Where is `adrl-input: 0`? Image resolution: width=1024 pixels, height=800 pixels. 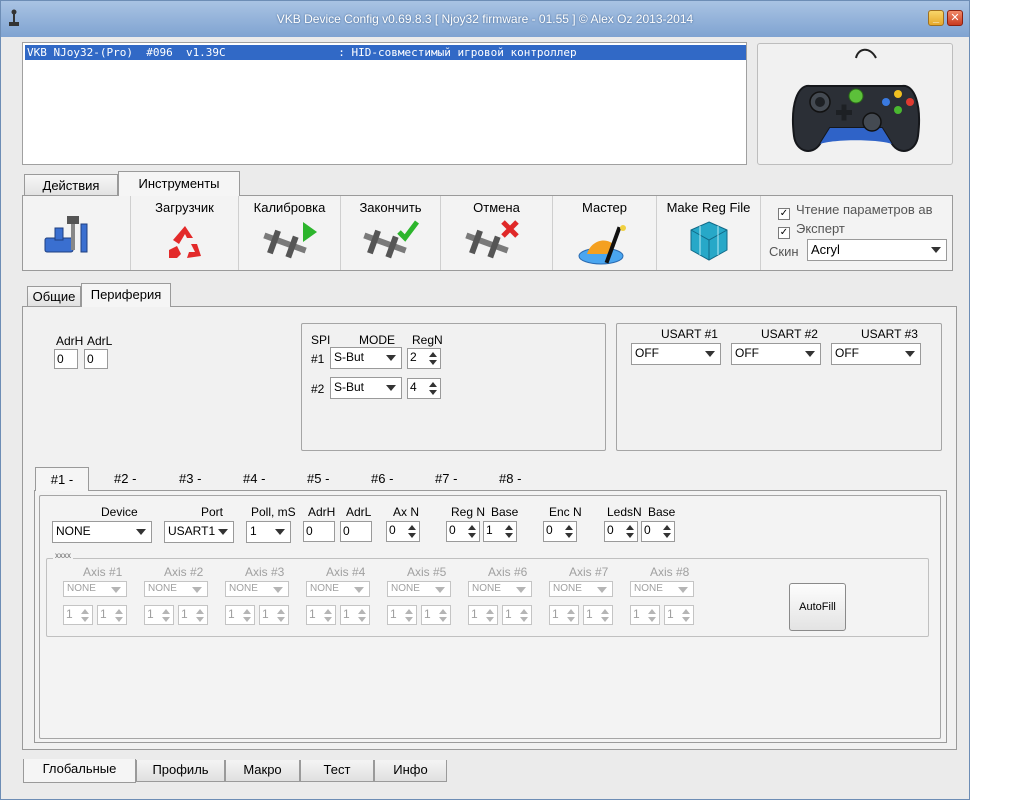
adrl-input: 0 is located at coordinates (96, 359).